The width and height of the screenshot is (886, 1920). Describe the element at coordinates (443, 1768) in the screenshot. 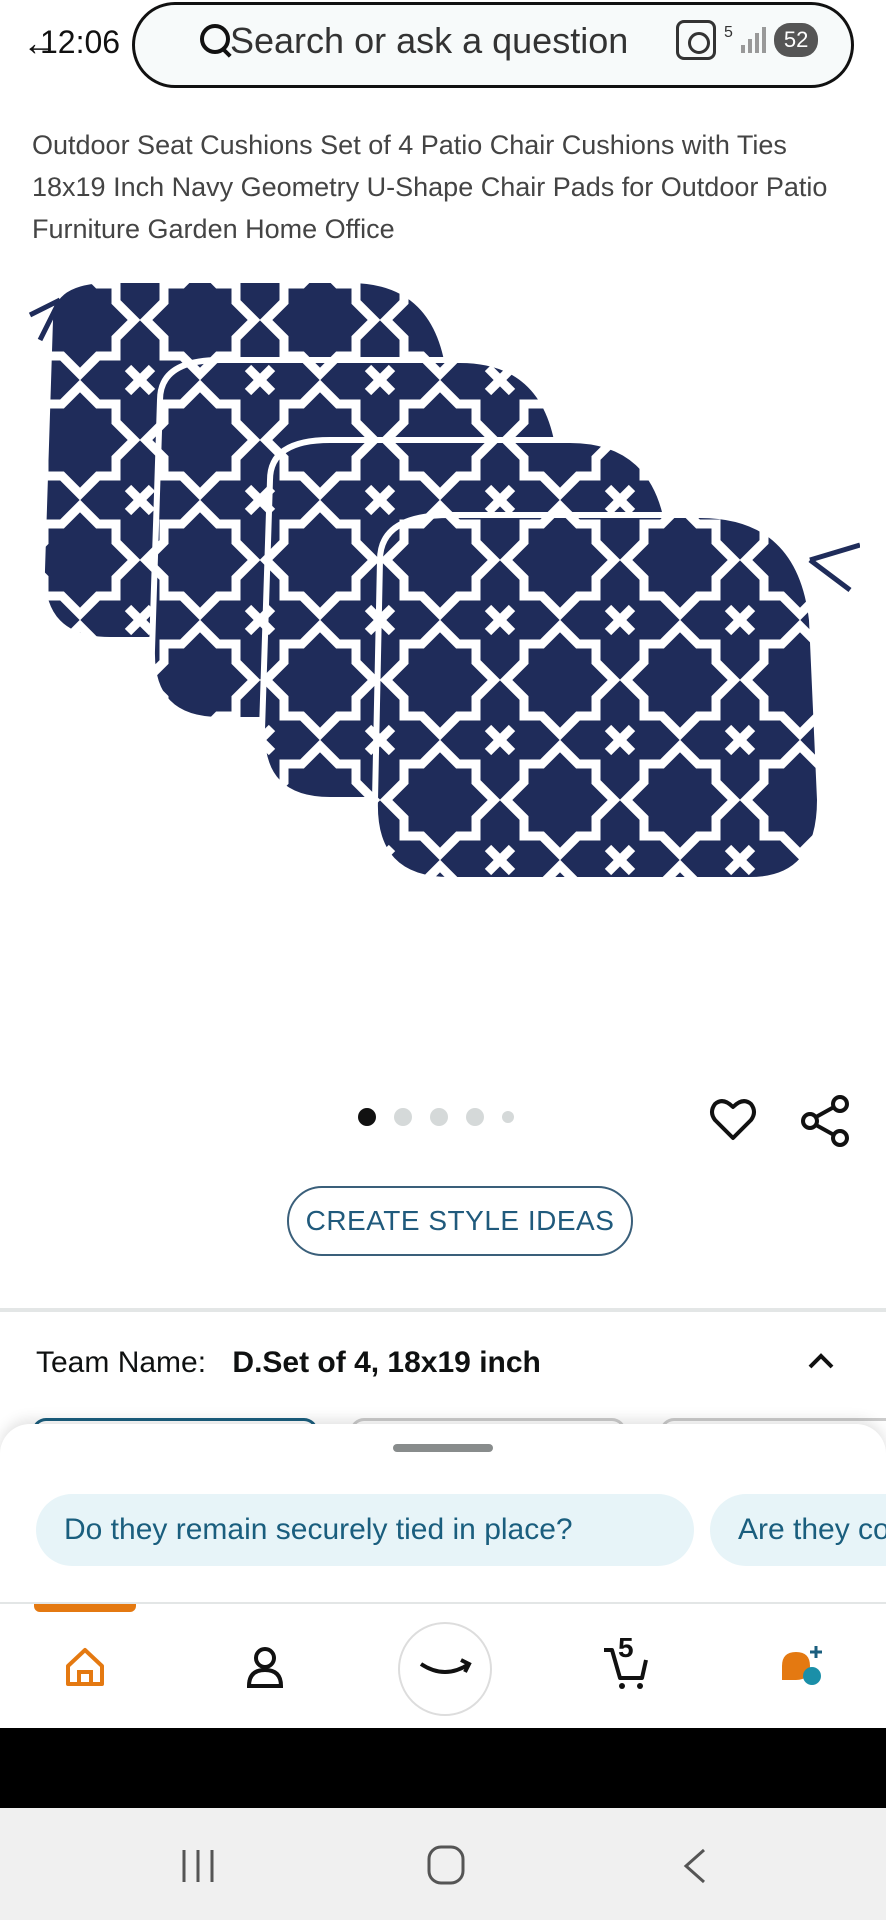

I see `black-band` at that location.